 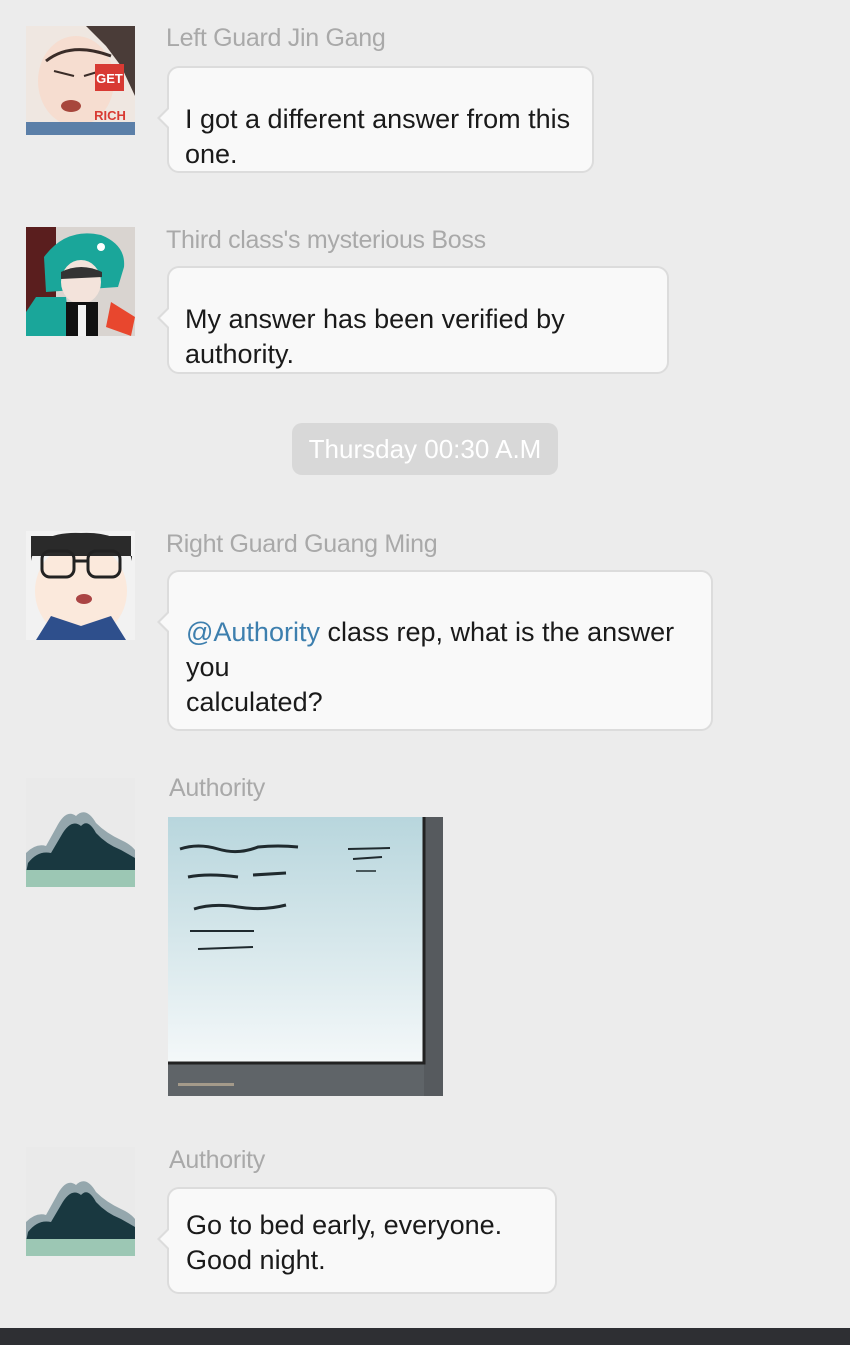 I want to click on sender-name: Left Guard Jin Gang, so click(x=276, y=38).